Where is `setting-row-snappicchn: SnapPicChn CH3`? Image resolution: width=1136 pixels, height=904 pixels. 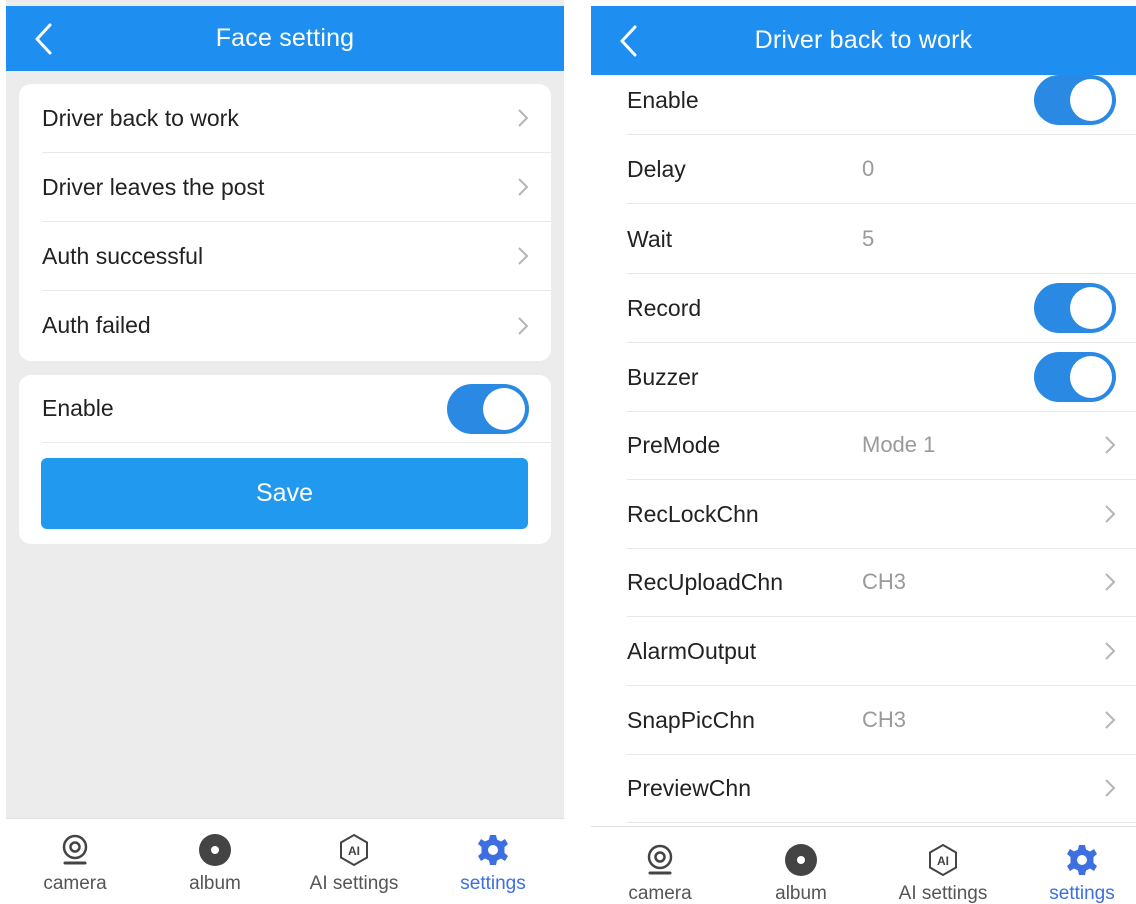
setting-row-snappicchn: SnapPicChn CH3 is located at coordinates (881, 720).